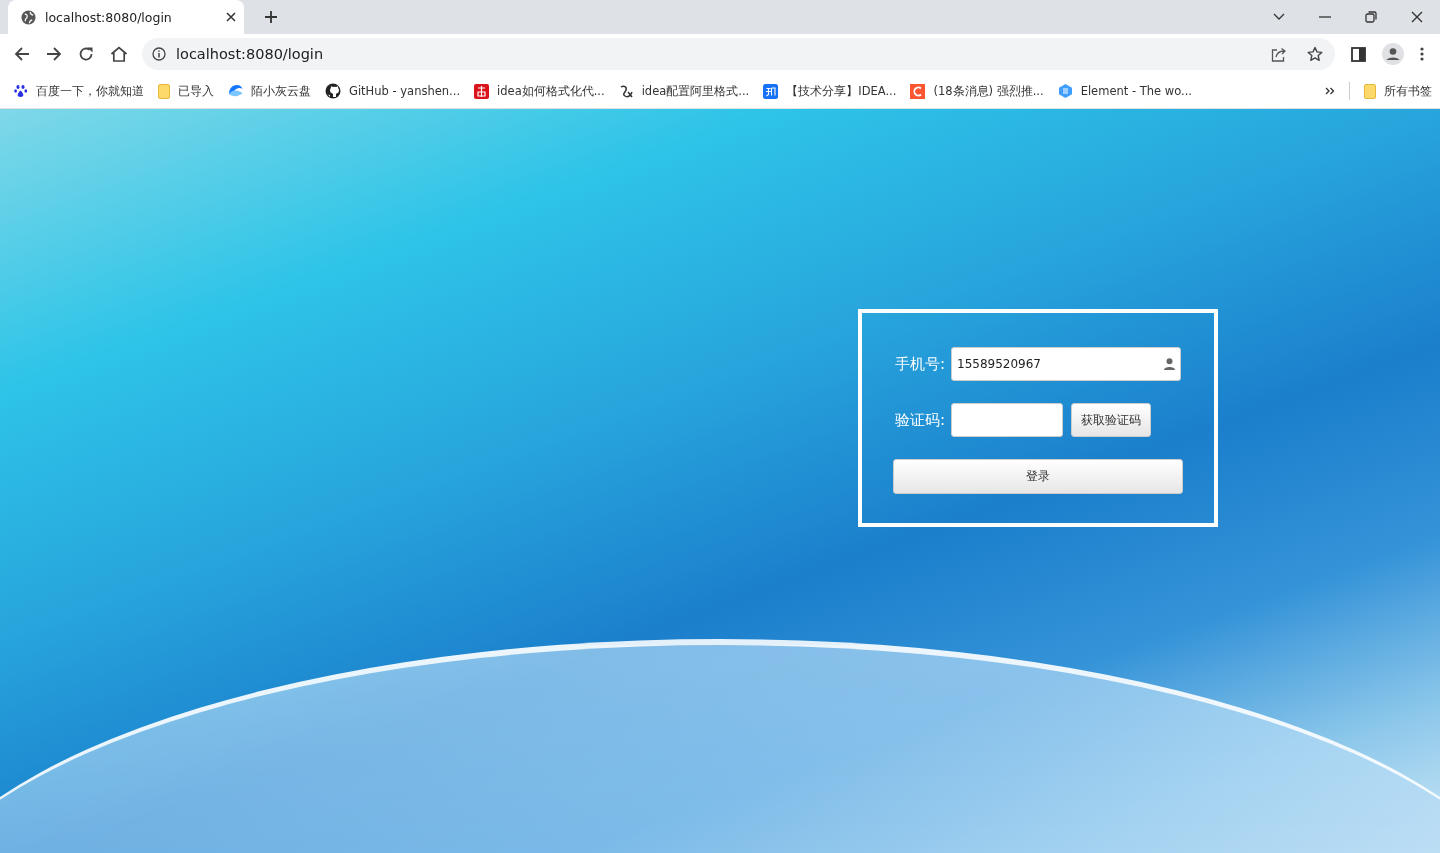  What do you see at coordinates (1315, 54) in the screenshot?
I see `star-icon` at bounding box center [1315, 54].